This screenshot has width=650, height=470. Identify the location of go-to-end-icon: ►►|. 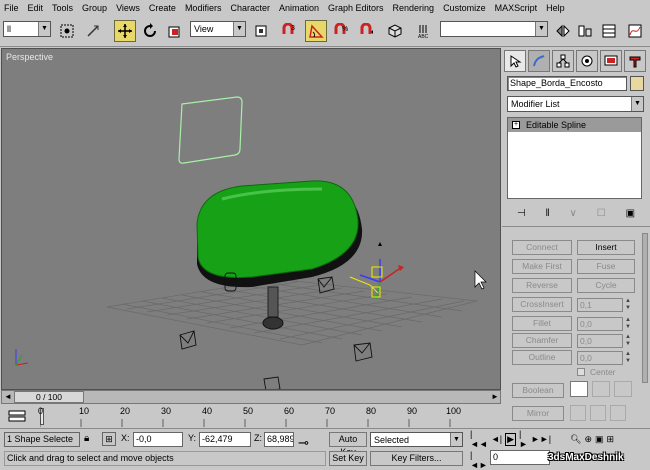
(541, 439).